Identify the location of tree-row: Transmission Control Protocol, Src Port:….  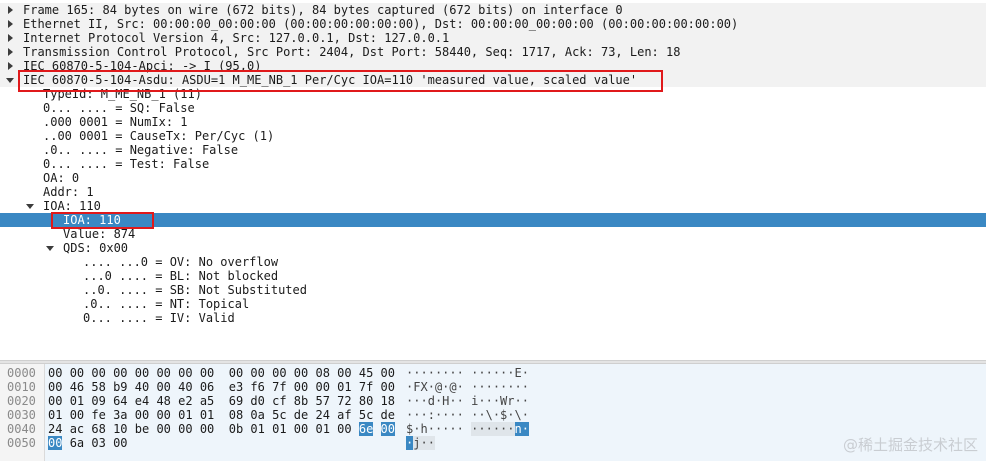
(493, 52).